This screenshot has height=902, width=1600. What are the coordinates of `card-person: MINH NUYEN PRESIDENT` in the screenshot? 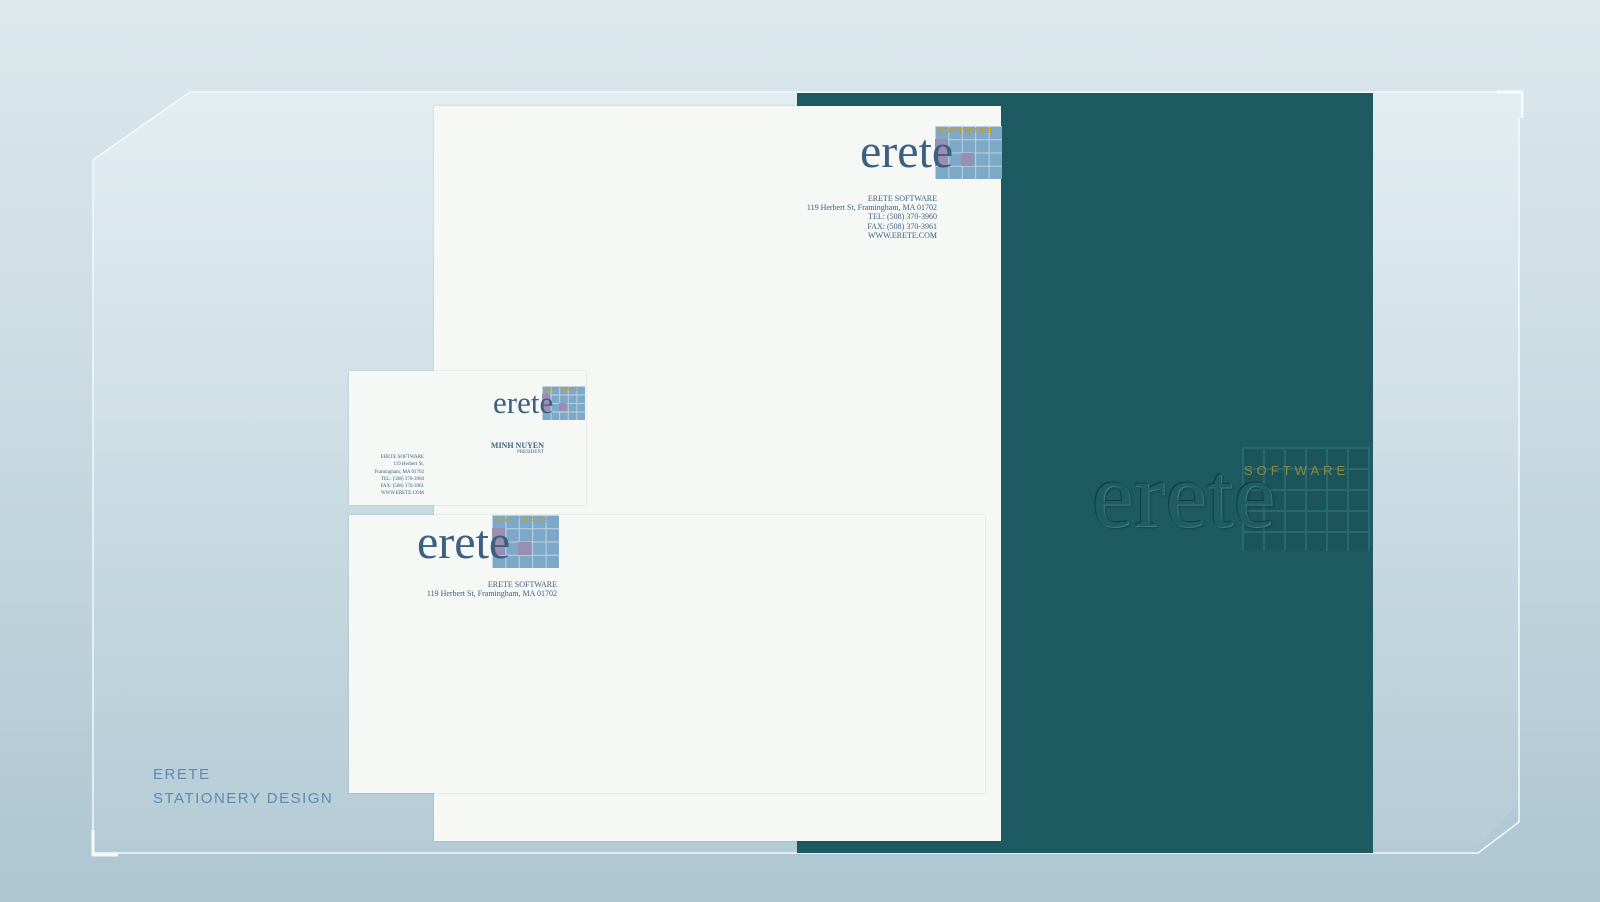 It's located at (517, 448).